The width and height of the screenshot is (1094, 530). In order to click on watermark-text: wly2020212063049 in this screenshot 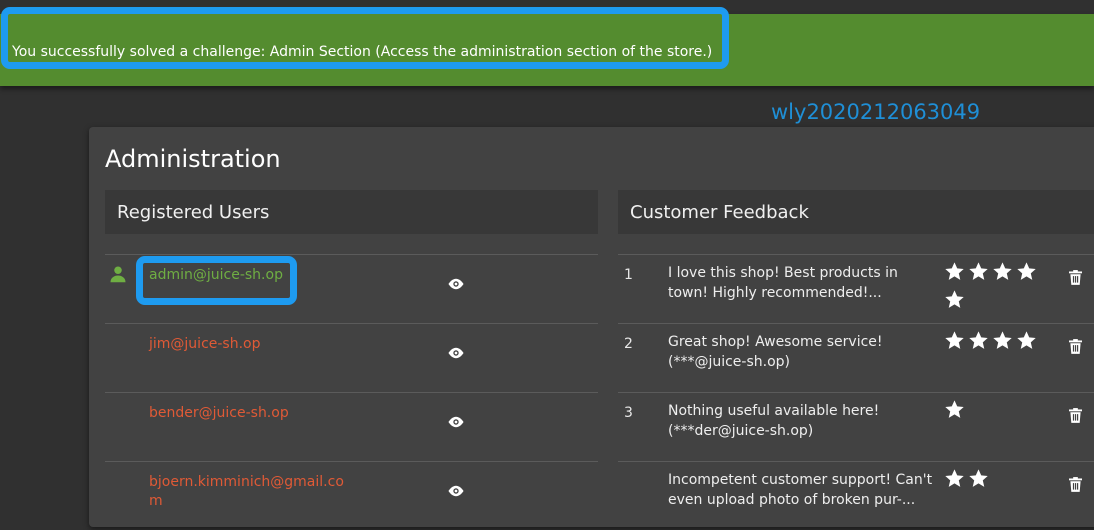, I will do `click(876, 112)`.